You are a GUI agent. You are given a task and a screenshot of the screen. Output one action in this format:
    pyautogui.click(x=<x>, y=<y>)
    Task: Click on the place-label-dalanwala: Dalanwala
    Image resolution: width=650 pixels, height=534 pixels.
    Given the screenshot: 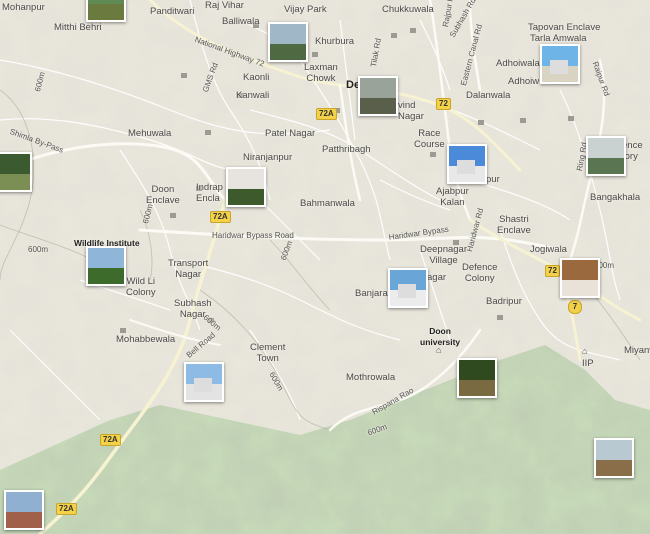 What is the action you would take?
    pyautogui.click(x=488, y=95)
    